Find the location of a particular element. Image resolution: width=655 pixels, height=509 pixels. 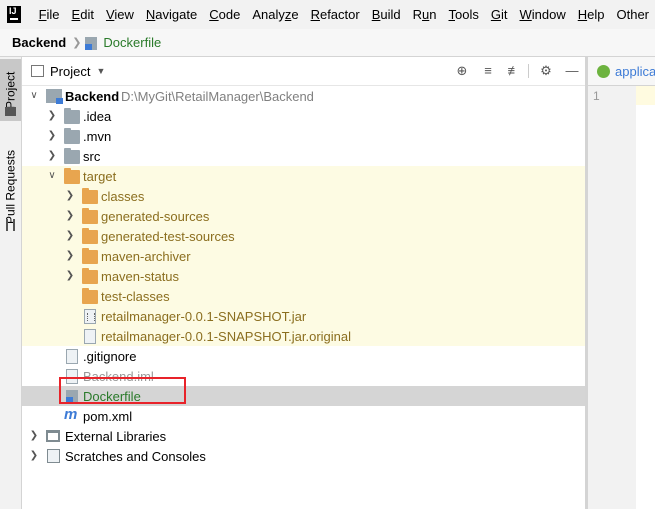

intellij-logo-icon: IJ is located at coordinates (14, 14).